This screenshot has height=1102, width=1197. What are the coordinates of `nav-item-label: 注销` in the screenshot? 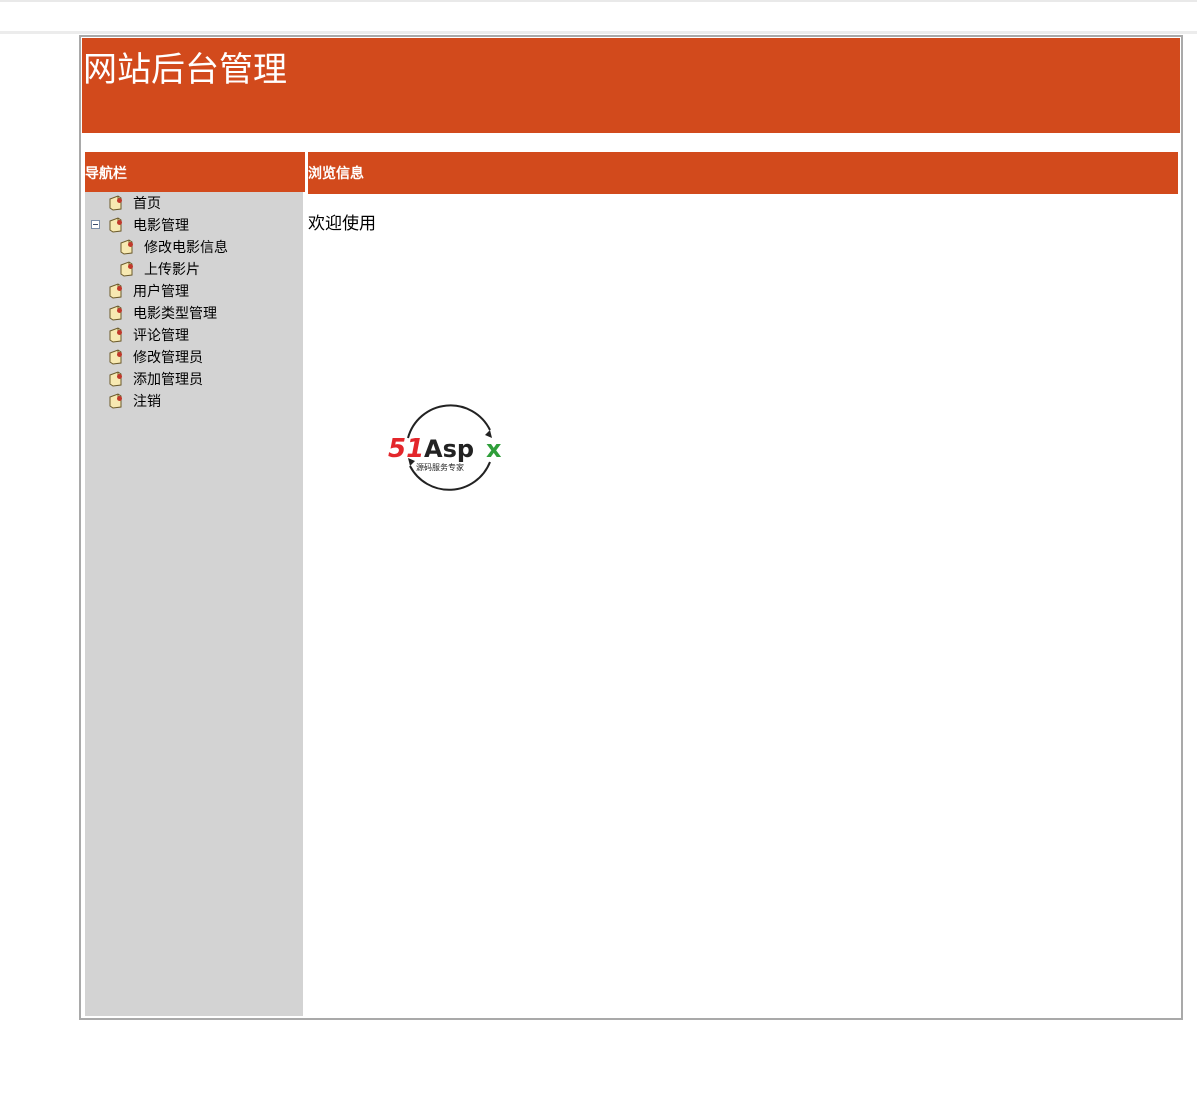 It's located at (147, 402).